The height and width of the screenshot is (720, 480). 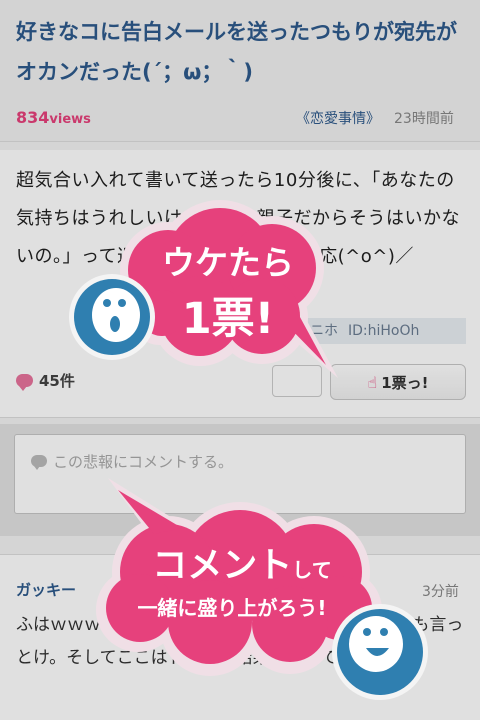 What do you see at coordinates (222, 566) in the screenshot?
I see `comment-tip-big: コメント` at bounding box center [222, 566].